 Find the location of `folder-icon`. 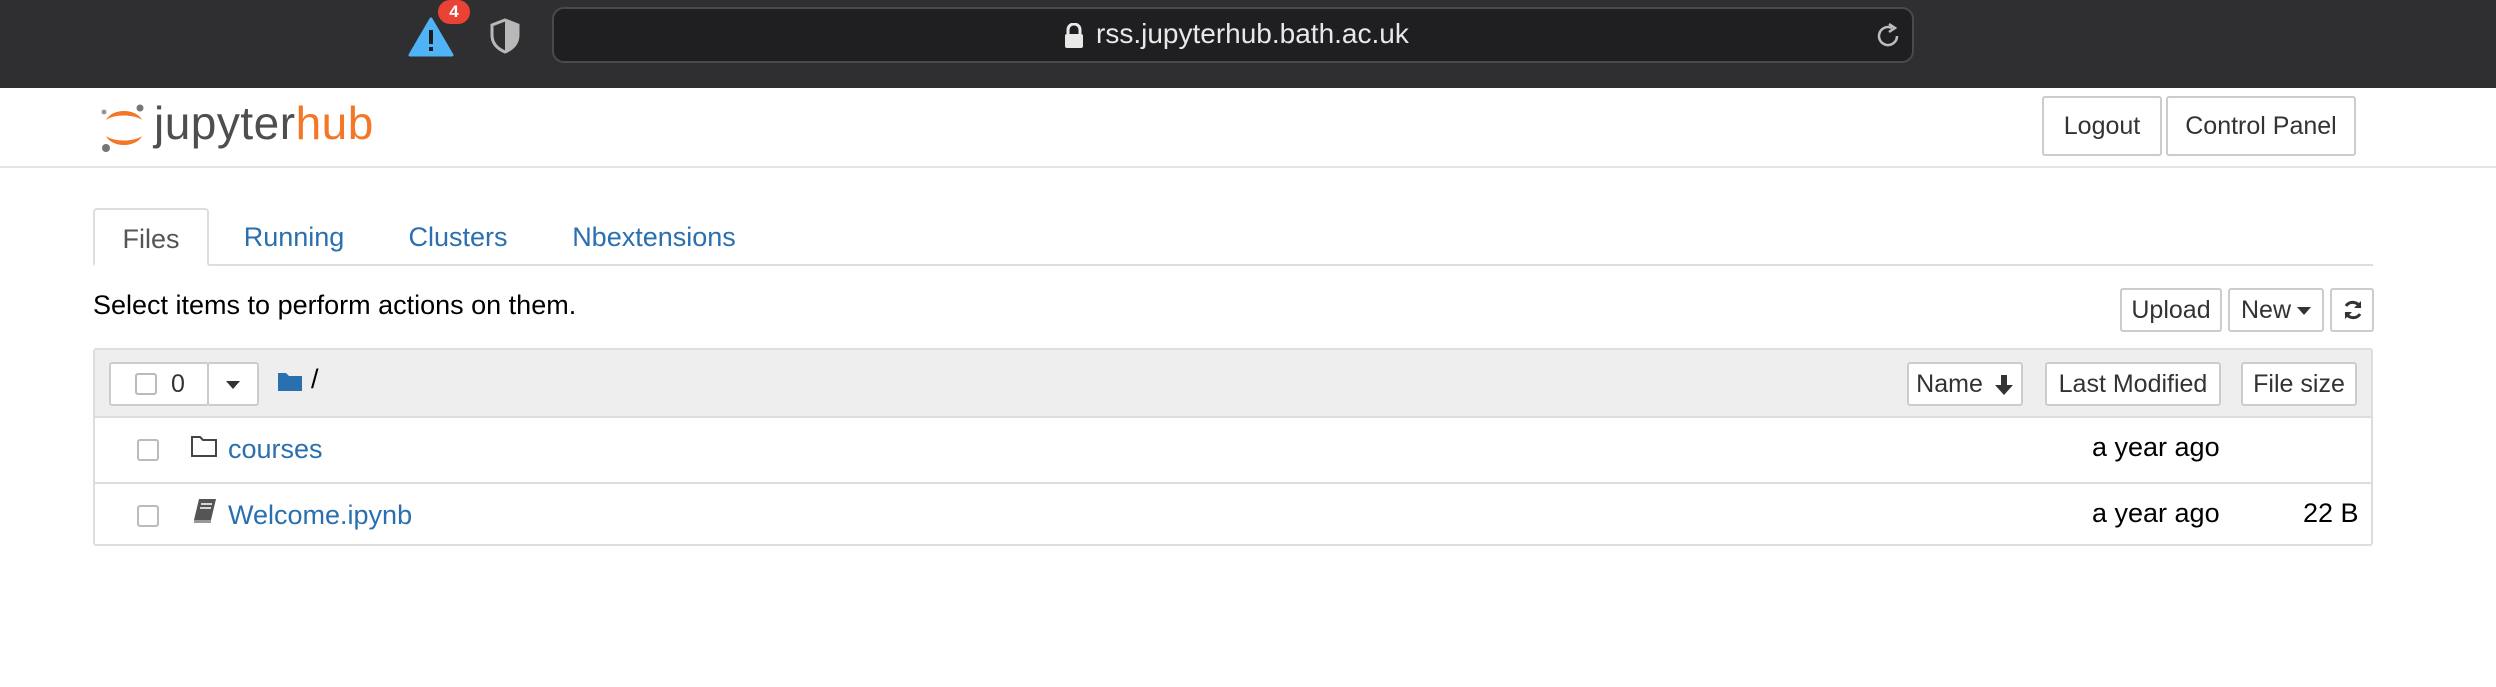

folder-icon is located at coordinates (290, 381).